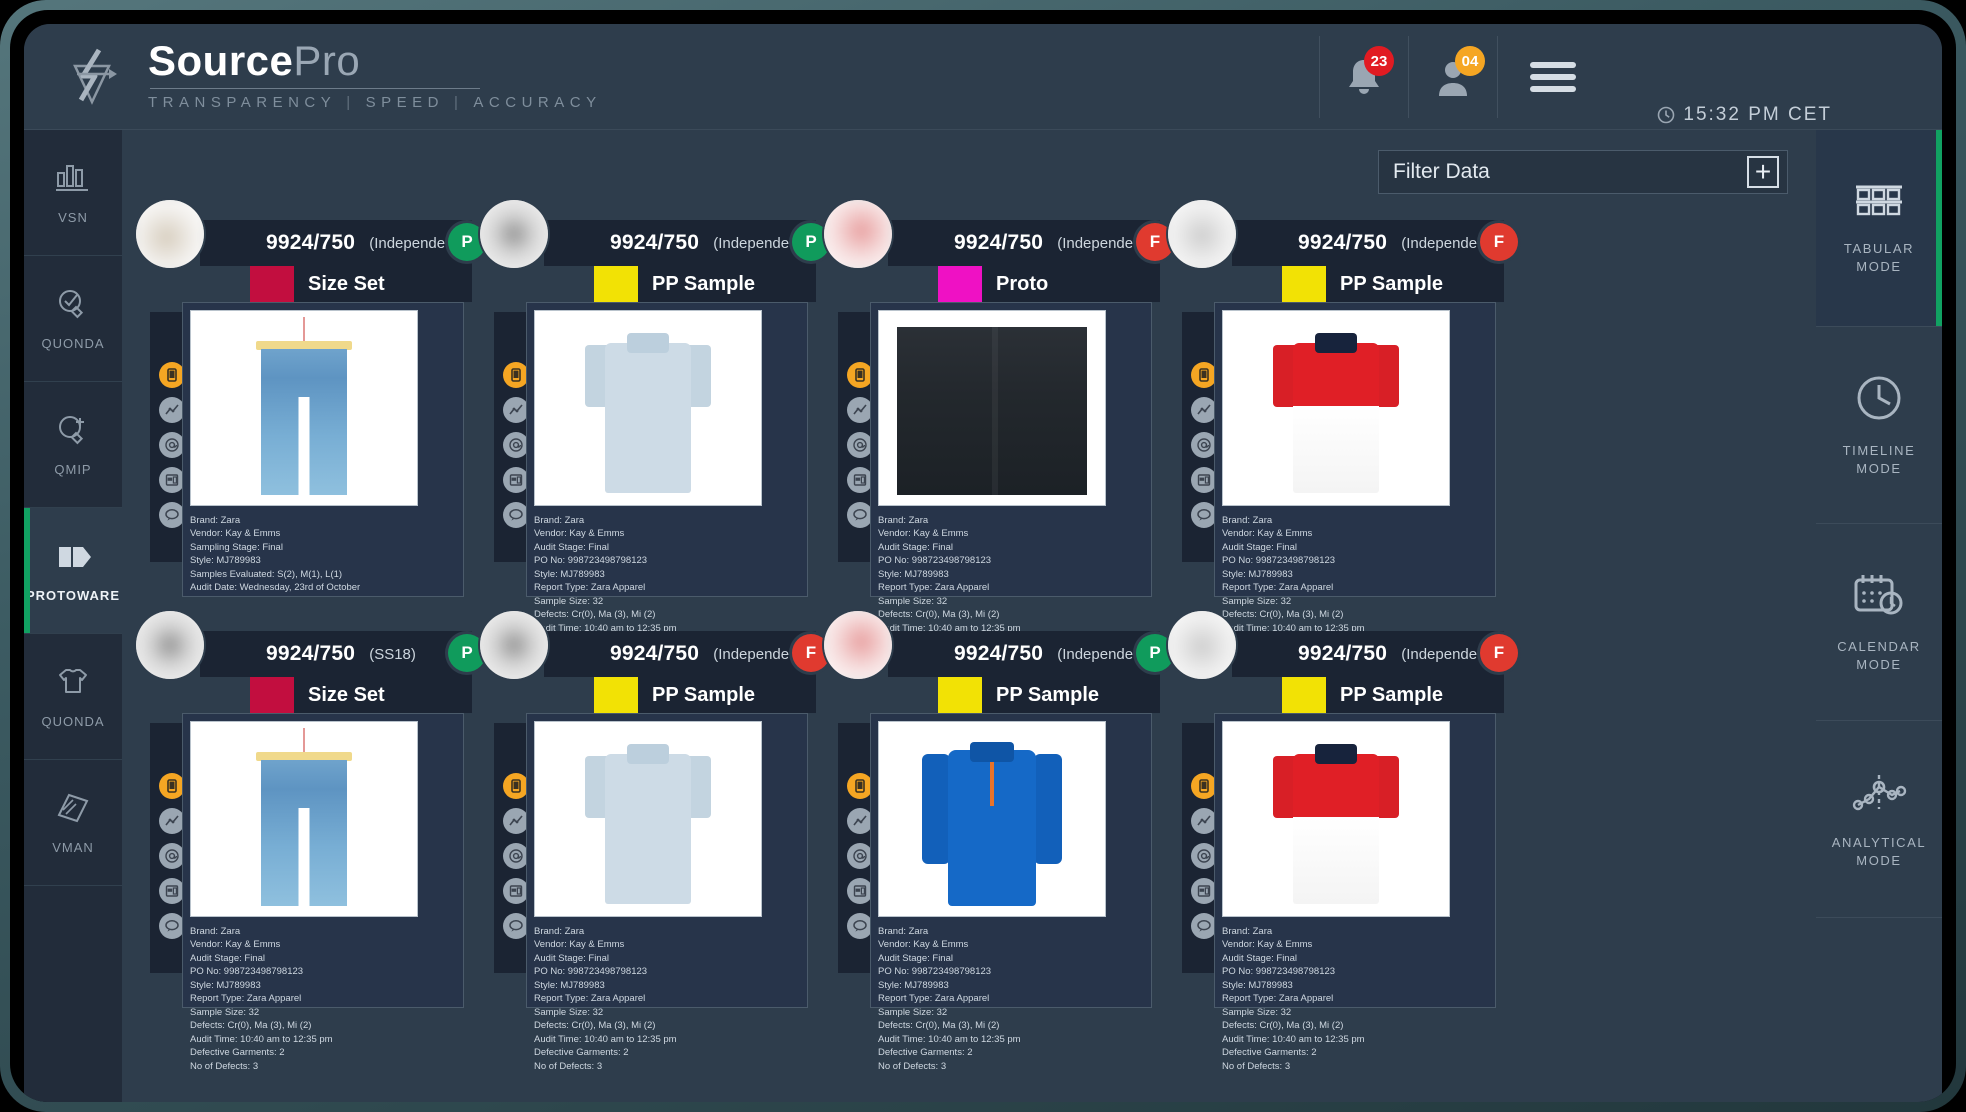 This screenshot has height=1112, width=1966. Describe the element at coordinates (73, 697) in the screenshot. I see `sidebar-item-quonda-2: QUONDA` at that location.